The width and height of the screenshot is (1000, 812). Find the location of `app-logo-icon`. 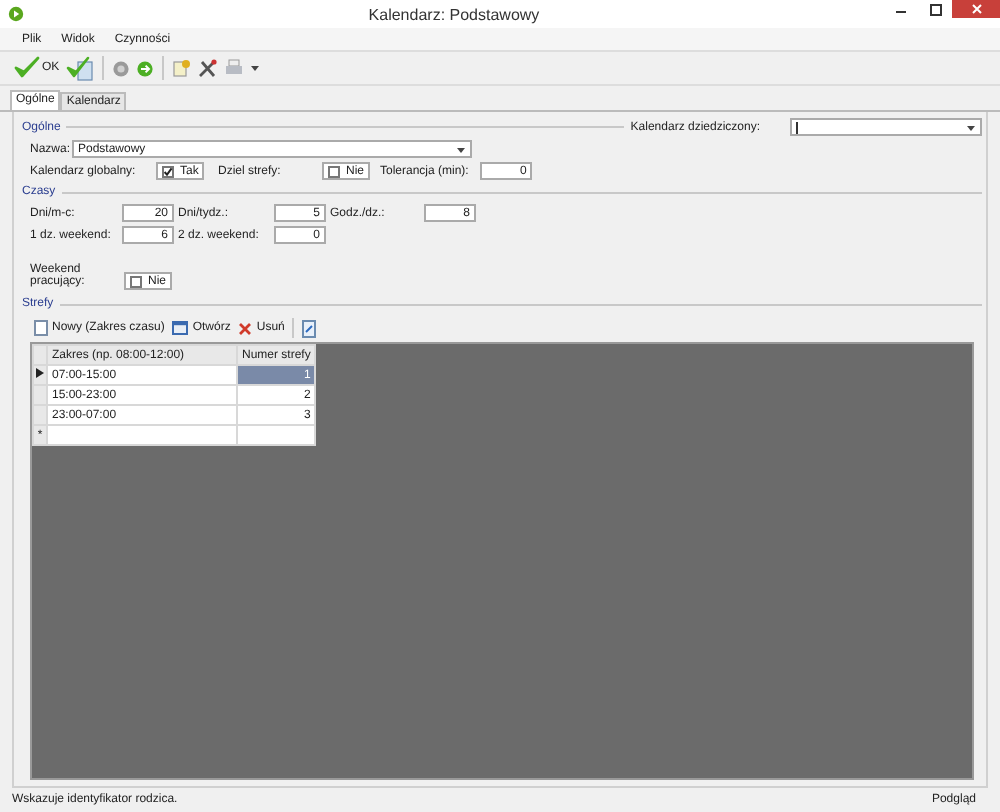

app-logo-icon is located at coordinates (16, 14).